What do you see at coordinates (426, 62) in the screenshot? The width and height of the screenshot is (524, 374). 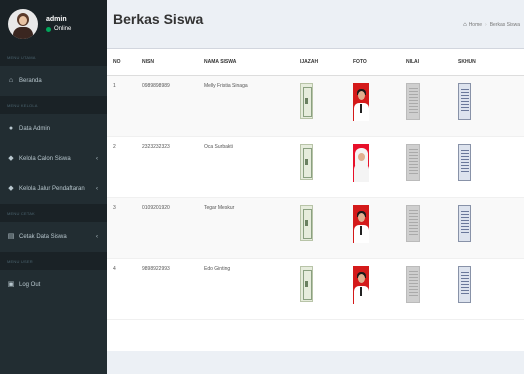 I see `column-header-nilai: NILAI` at bounding box center [426, 62].